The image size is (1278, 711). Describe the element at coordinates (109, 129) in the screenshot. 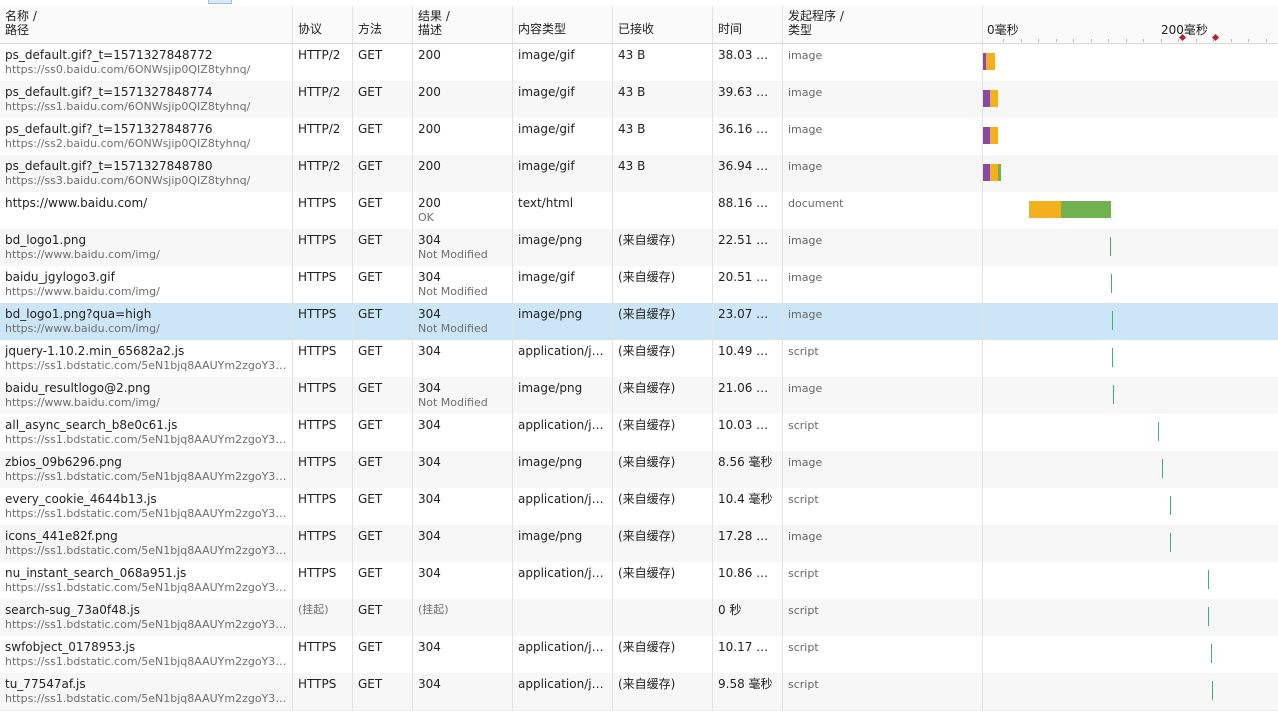

I see `request-name-text: ps_default.gif?_t=1571327848776` at that location.